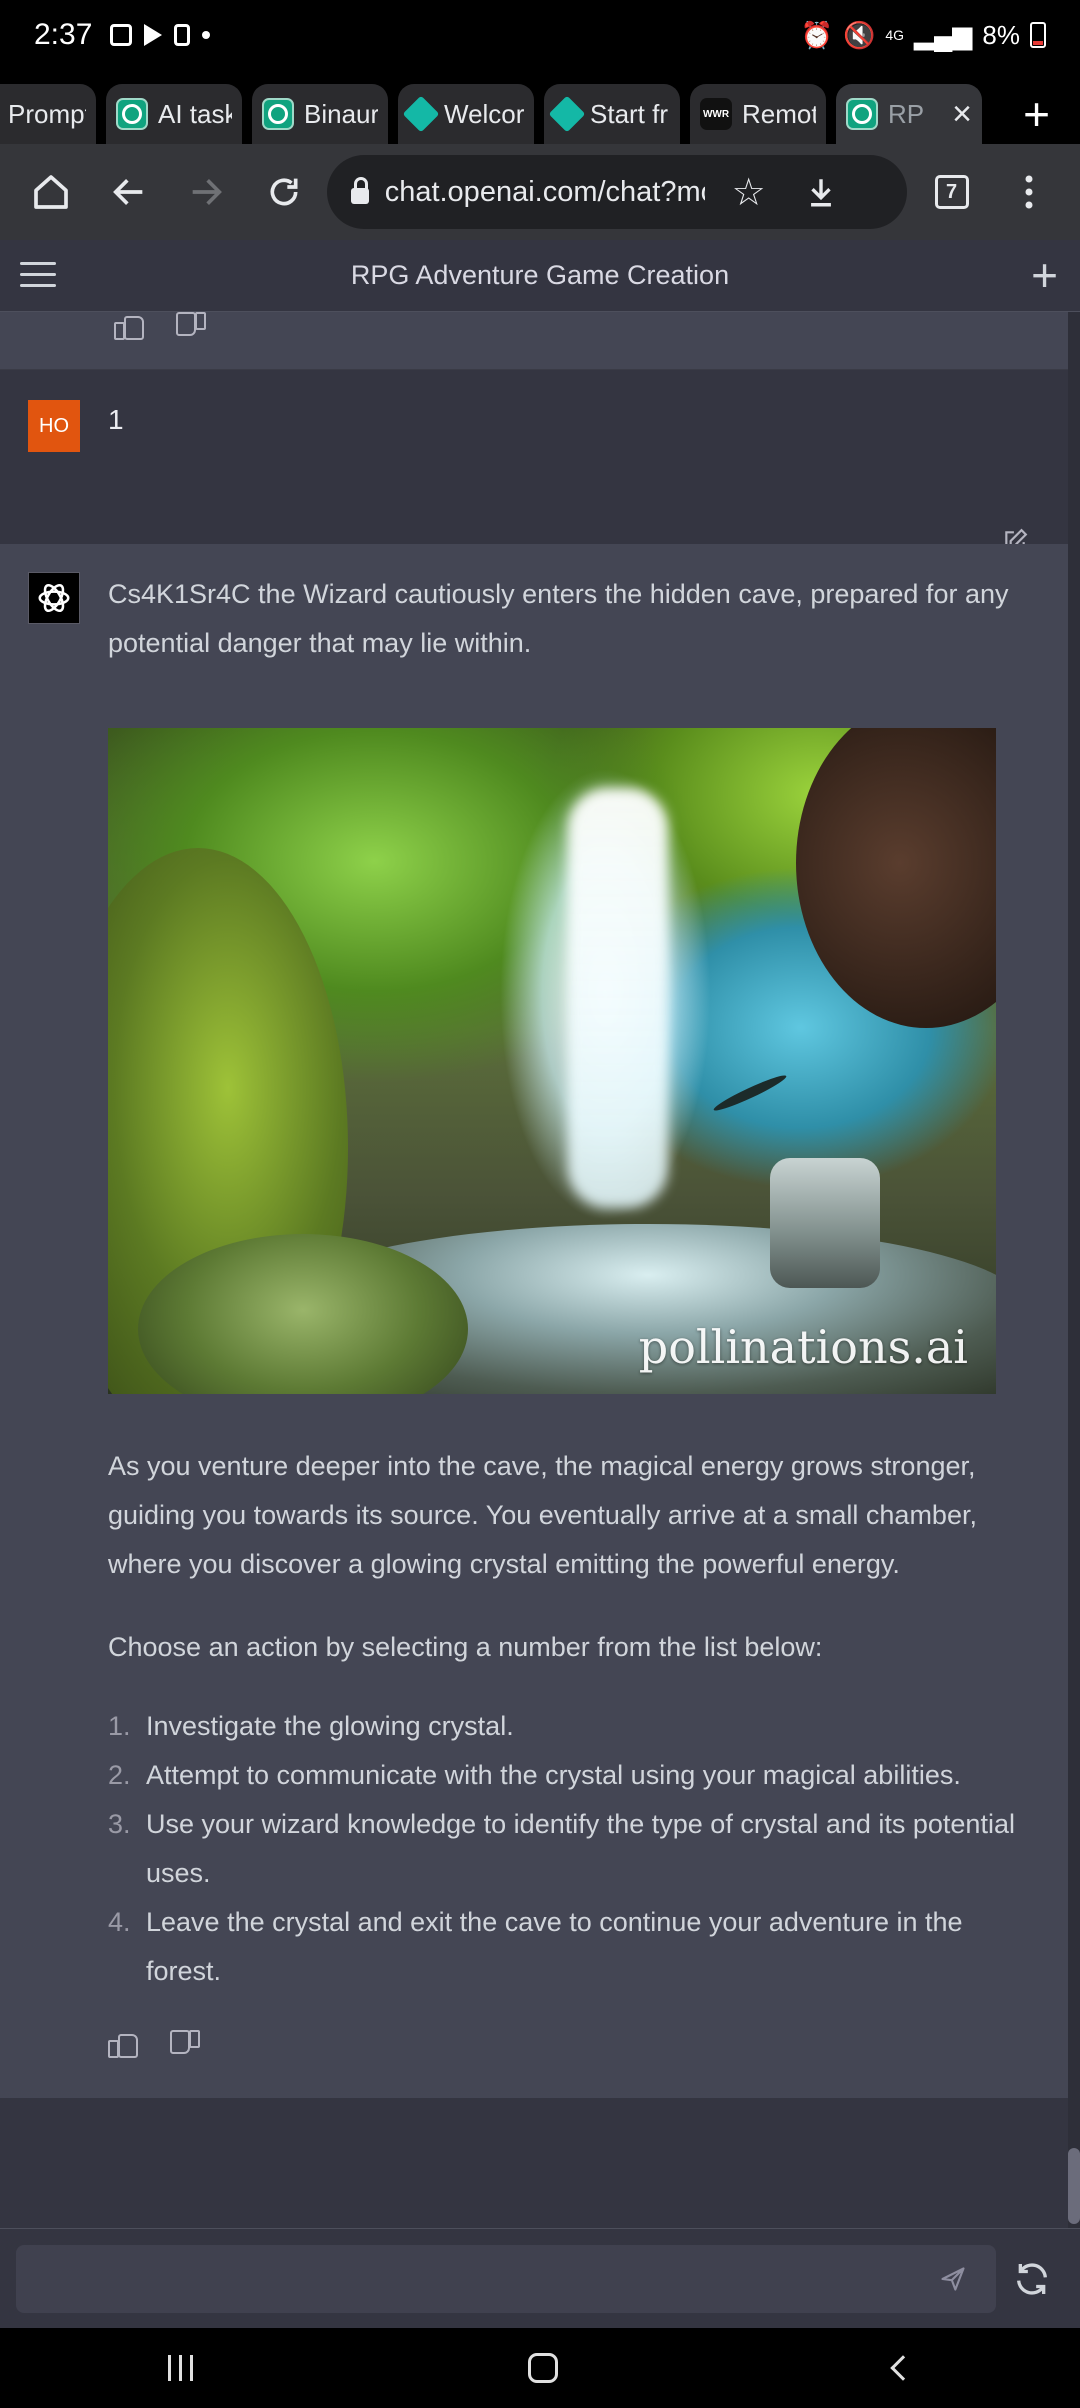 The height and width of the screenshot is (2408, 1080). Describe the element at coordinates (618, 998) in the screenshot. I see `image-waterfall` at that location.